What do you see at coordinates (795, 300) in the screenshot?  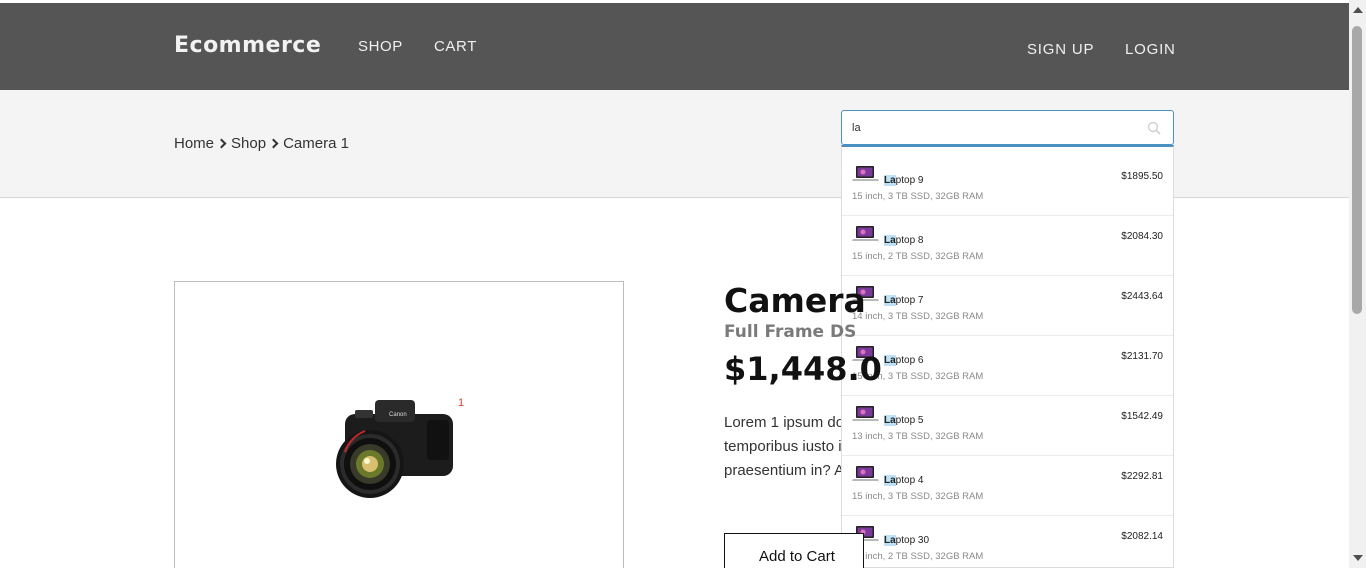 I see `product-title: Camera` at bounding box center [795, 300].